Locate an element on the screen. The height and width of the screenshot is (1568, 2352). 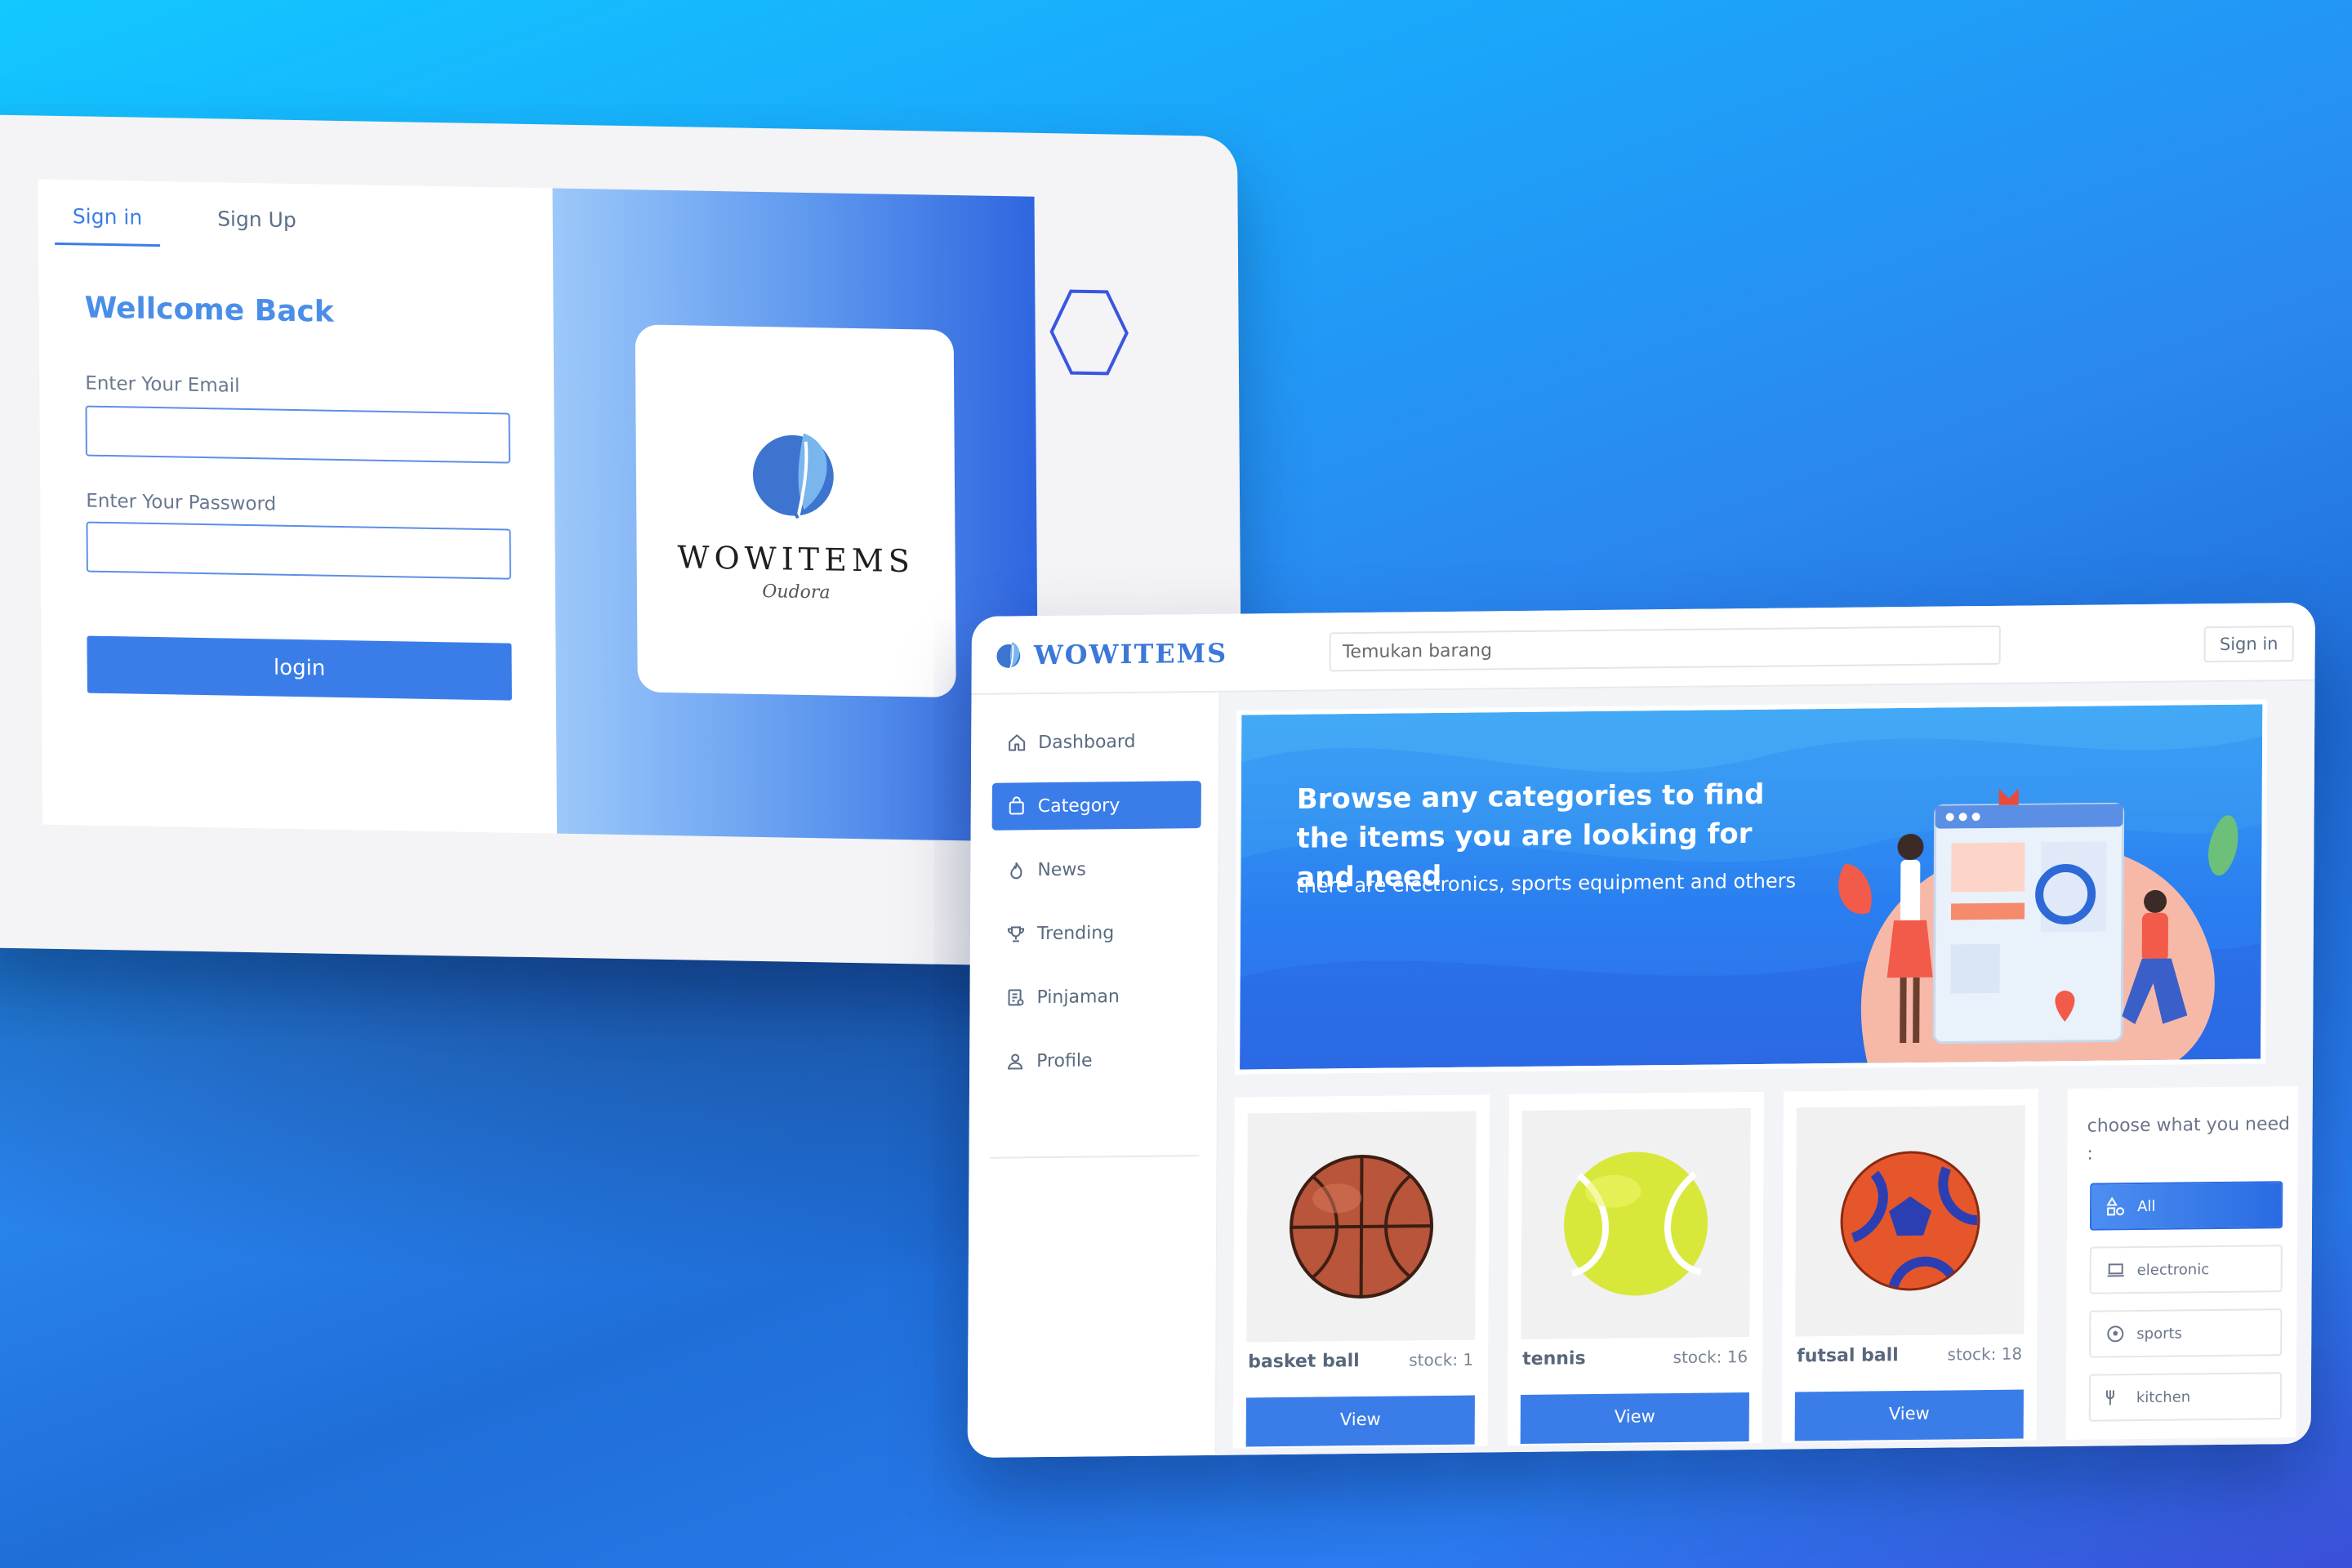
soccer-ball-icon is located at coordinates (2115, 1334).